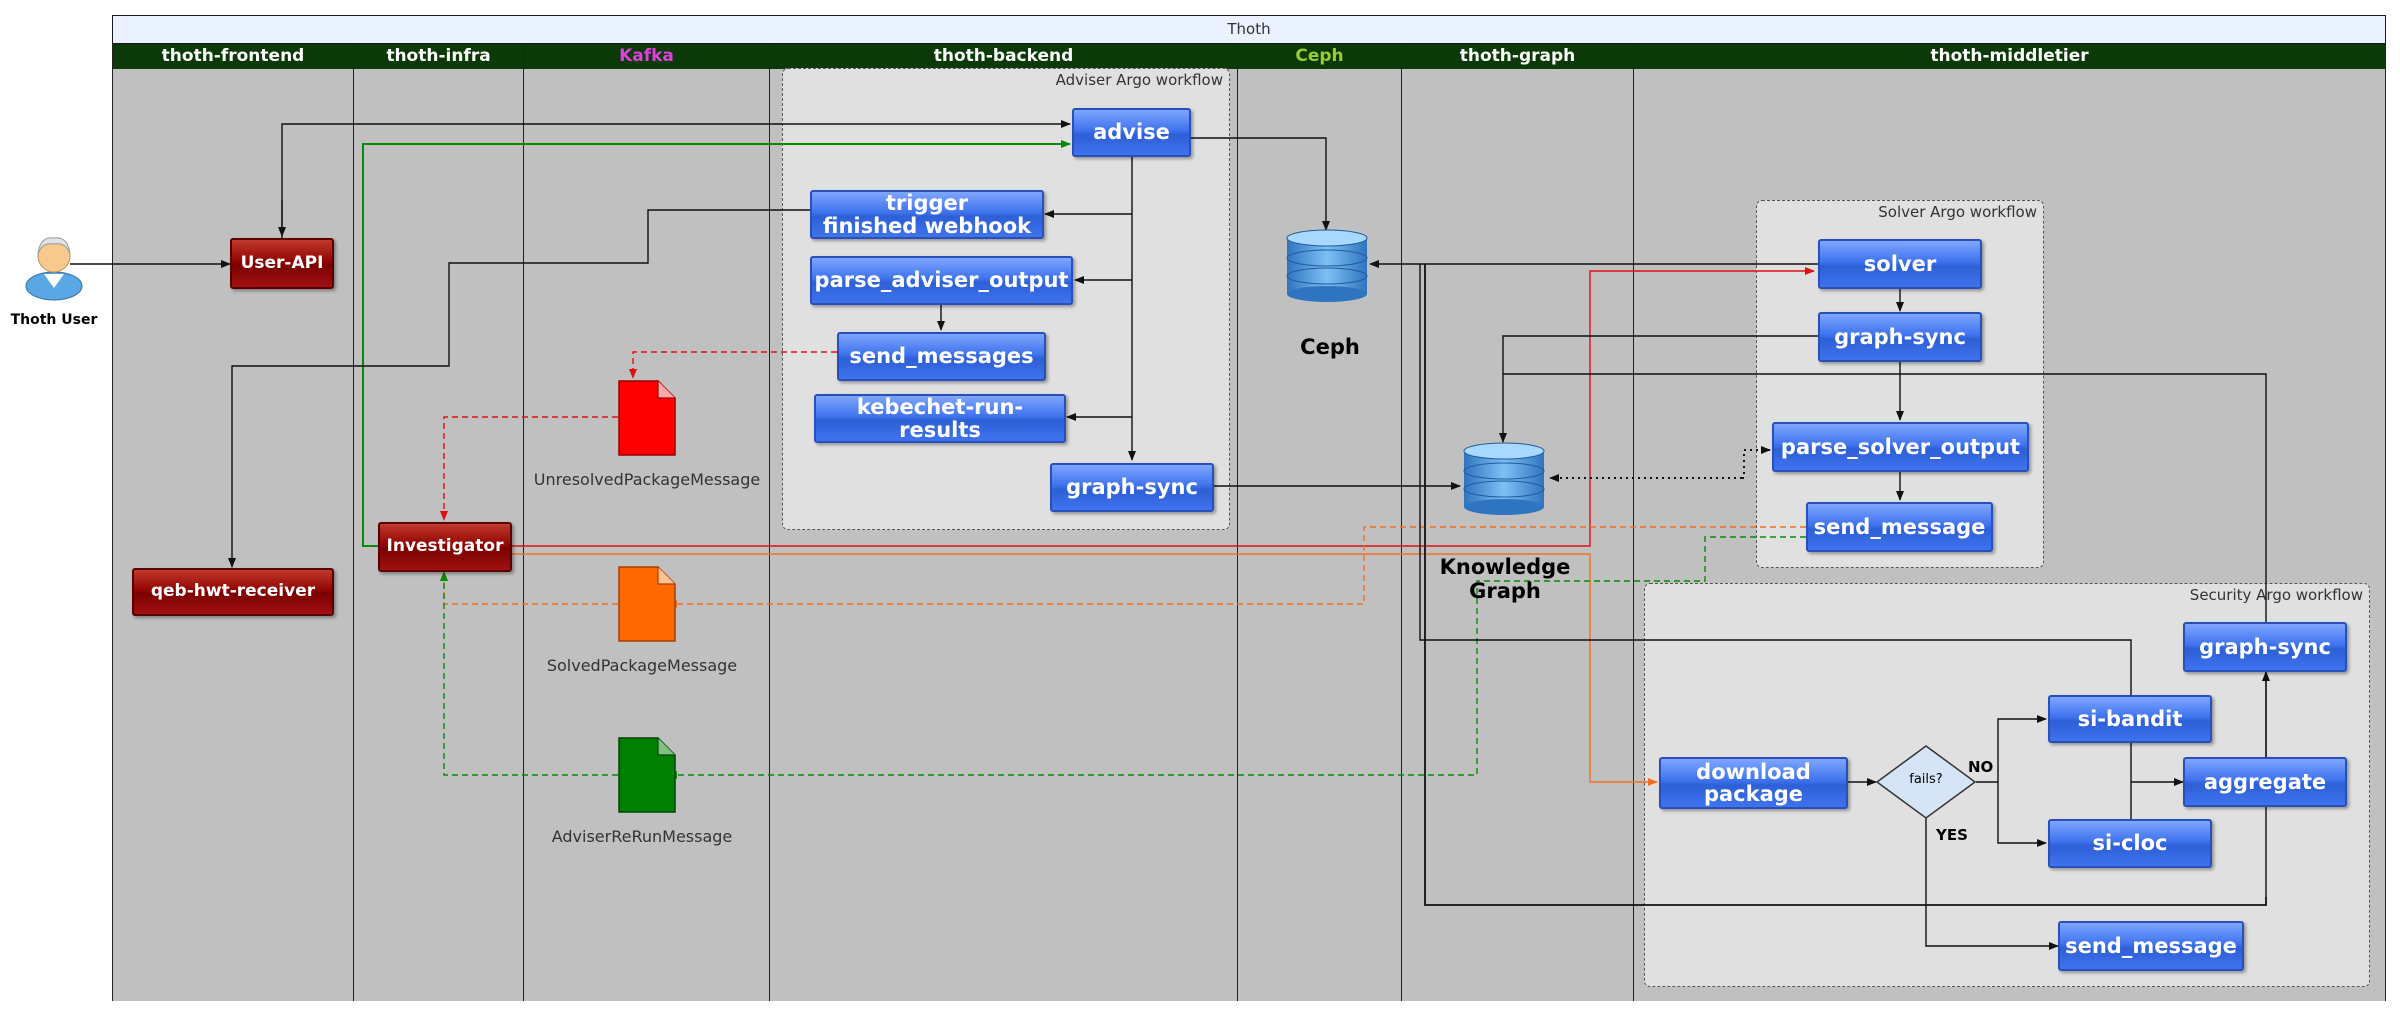  I want to click on kebechet-run-results-task: kebechet-run-results, so click(940, 418).